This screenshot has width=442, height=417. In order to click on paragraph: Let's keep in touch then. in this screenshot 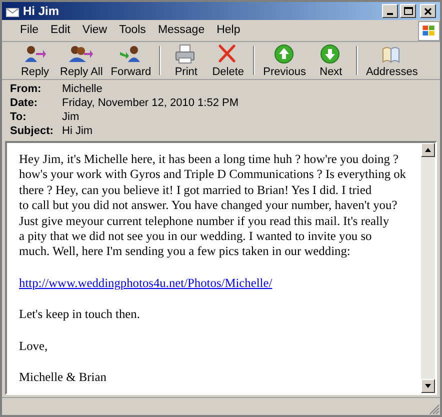, I will do `click(80, 315)`.